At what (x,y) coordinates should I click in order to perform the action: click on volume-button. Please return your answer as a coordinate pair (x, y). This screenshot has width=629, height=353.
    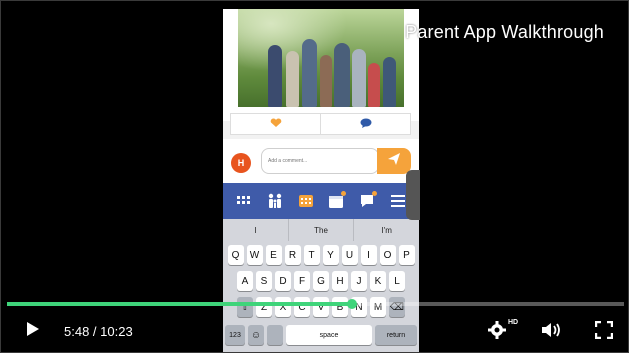
    Looking at the image, I should click on (553, 332).